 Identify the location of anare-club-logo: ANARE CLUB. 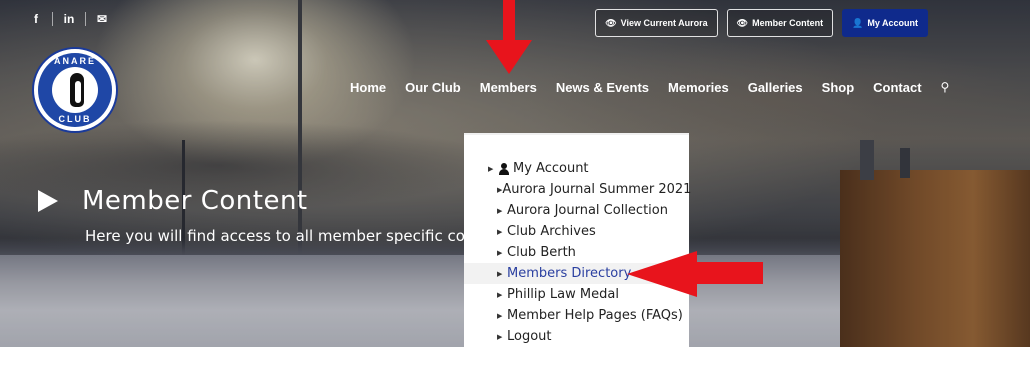
(75, 90).